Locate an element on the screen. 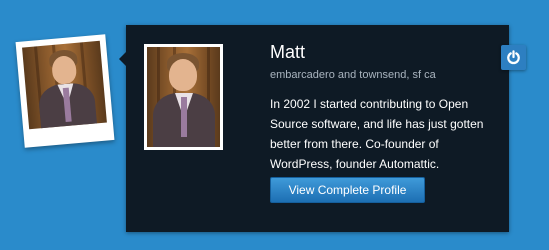  view-complete-profile-button: View Complete Profile is located at coordinates (347, 190).